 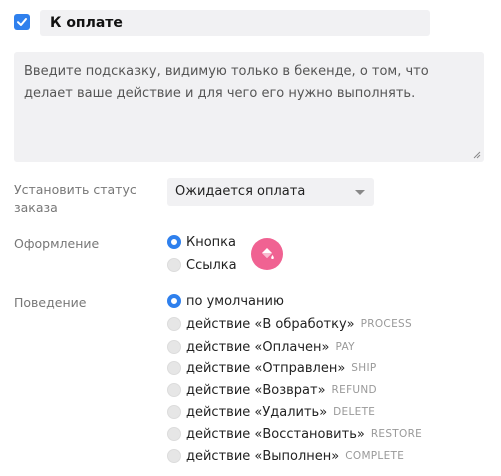 What do you see at coordinates (240, 191) in the screenshot?
I see `order-status-value: Ожидается оплата` at bounding box center [240, 191].